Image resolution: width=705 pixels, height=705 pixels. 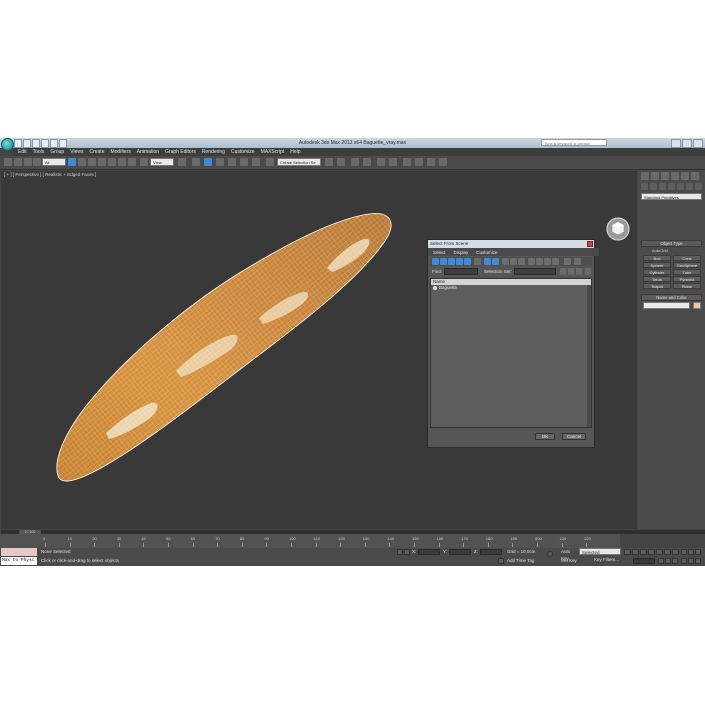 I want to click on curve-editor-icon, so click(x=381, y=162).